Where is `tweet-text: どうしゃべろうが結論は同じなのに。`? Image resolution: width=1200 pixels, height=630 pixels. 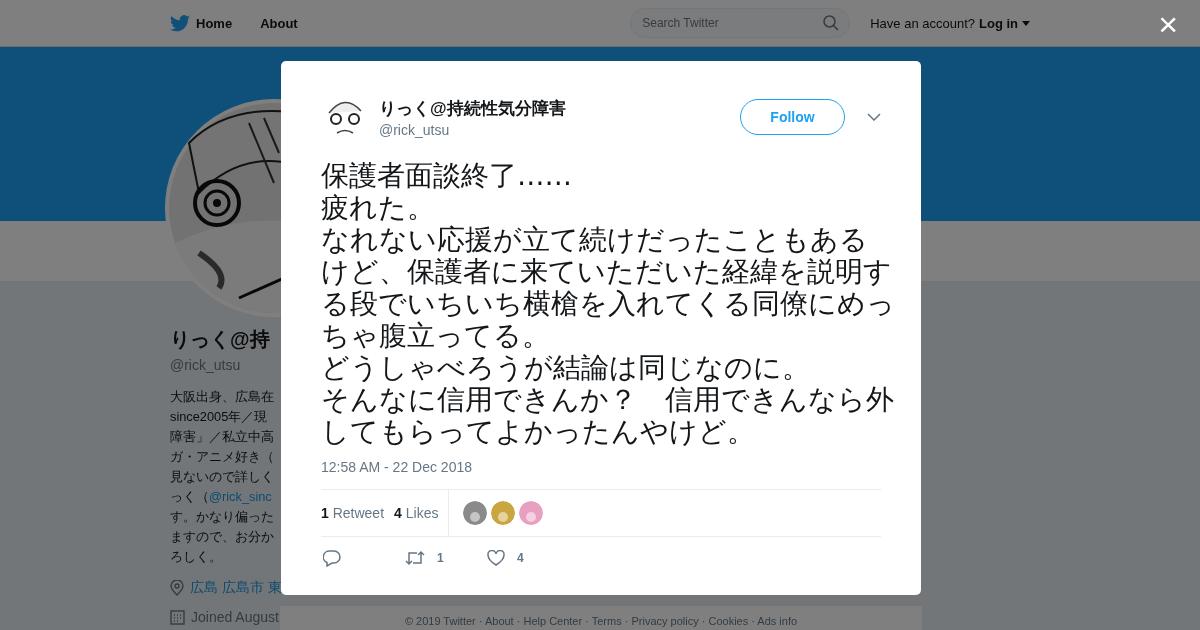
tweet-text: どうしゃべろうが結論は同じなのに。 is located at coordinates (566, 367).